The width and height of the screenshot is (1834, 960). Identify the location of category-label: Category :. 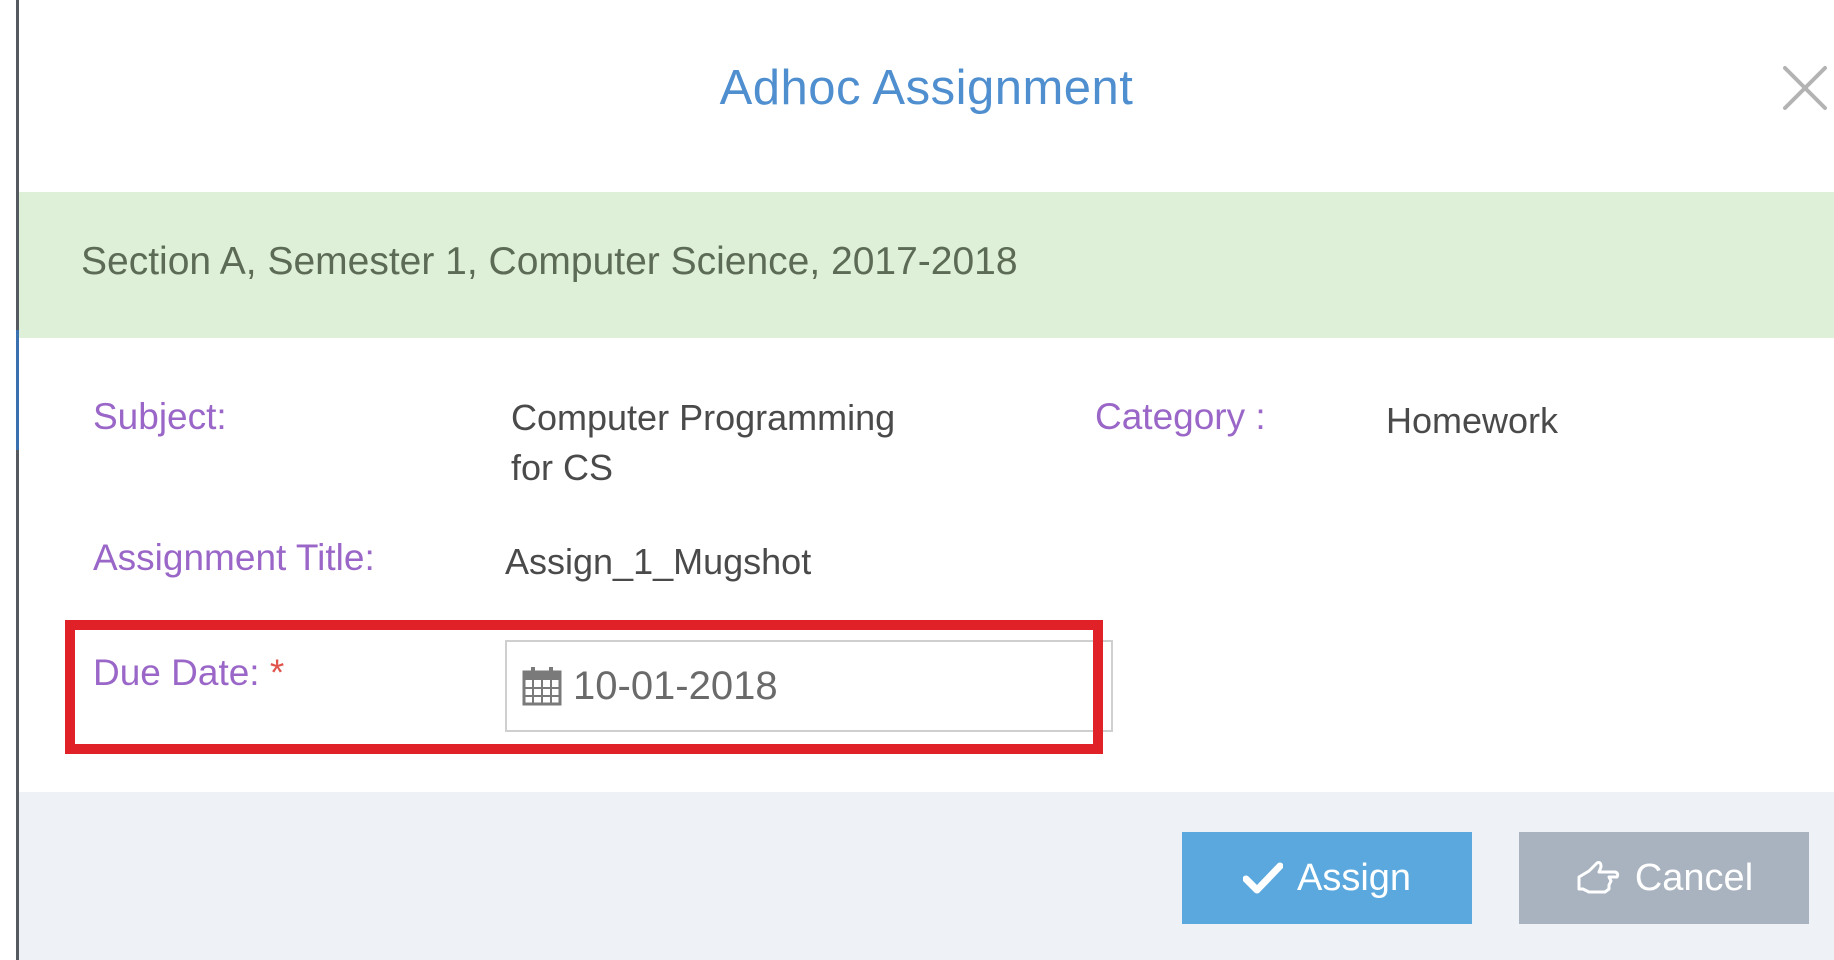
(1180, 416).